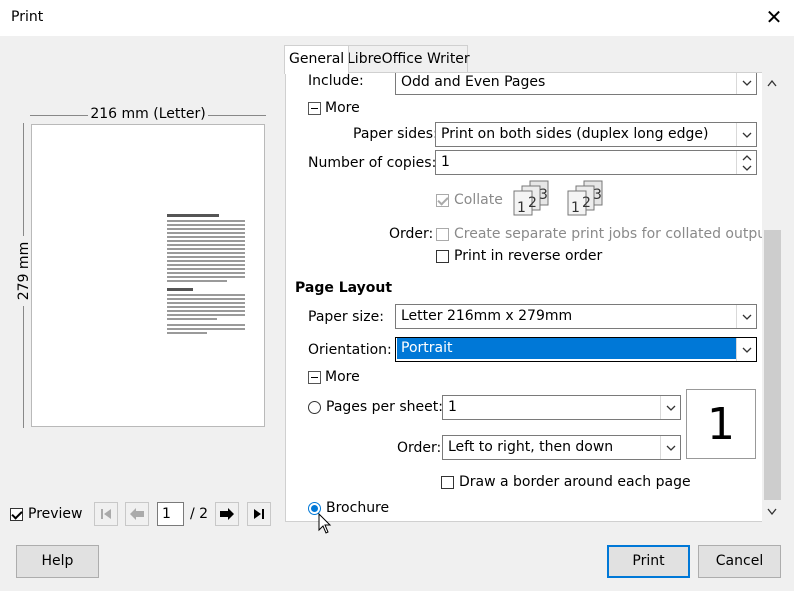 Image resolution: width=794 pixels, height=591 pixels. What do you see at coordinates (452, 407) in the screenshot?
I see `pages-per-sheet-value: 1` at bounding box center [452, 407].